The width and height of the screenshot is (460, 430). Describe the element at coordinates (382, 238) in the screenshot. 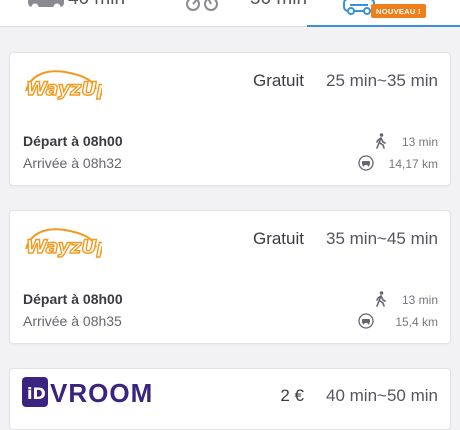

I see `duration: 35 min~45 min` at that location.